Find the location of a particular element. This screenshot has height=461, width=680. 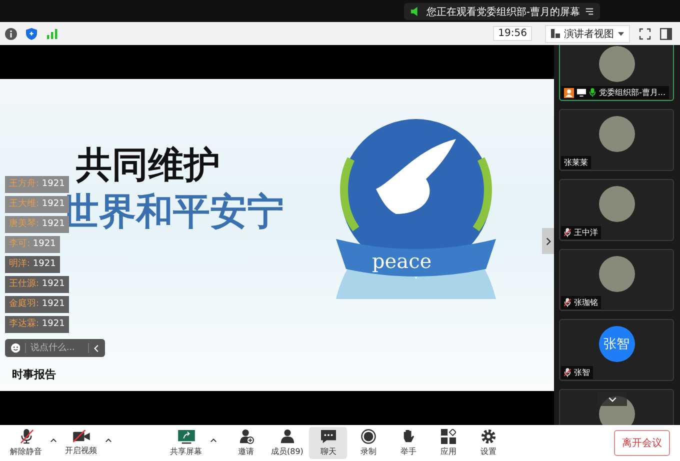

chat-message: 王方舟: 1921 is located at coordinates (37, 184).